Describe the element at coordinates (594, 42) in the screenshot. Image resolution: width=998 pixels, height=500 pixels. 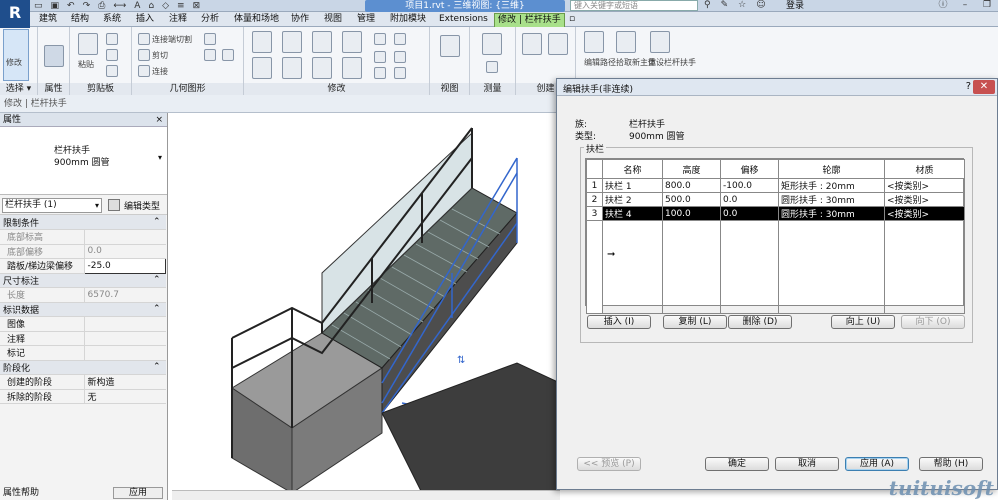
I see `edit-path-icon` at that location.